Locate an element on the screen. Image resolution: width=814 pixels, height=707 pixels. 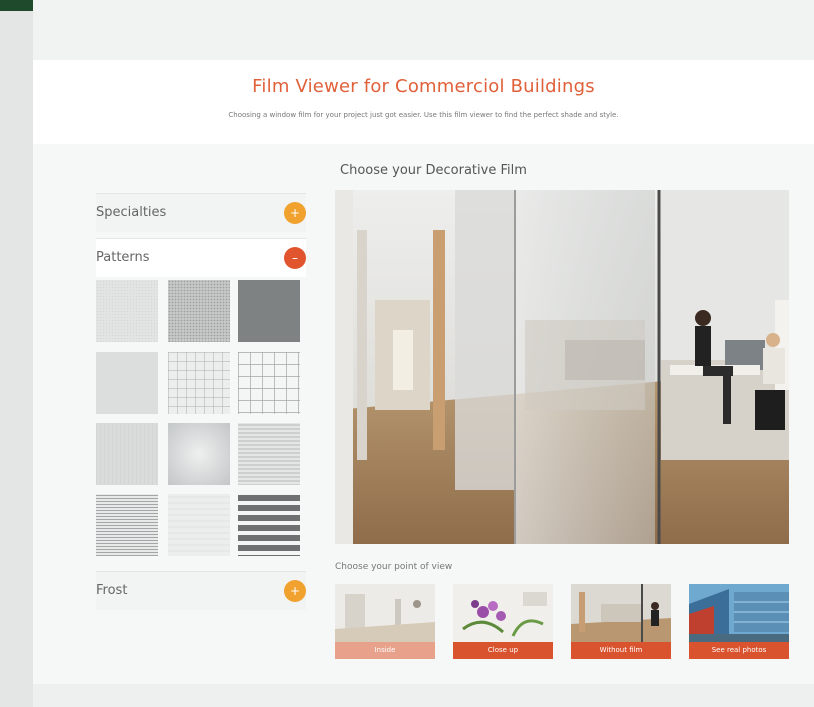
accordion-specialties: Specialties + is located at coordinates (201, 212).